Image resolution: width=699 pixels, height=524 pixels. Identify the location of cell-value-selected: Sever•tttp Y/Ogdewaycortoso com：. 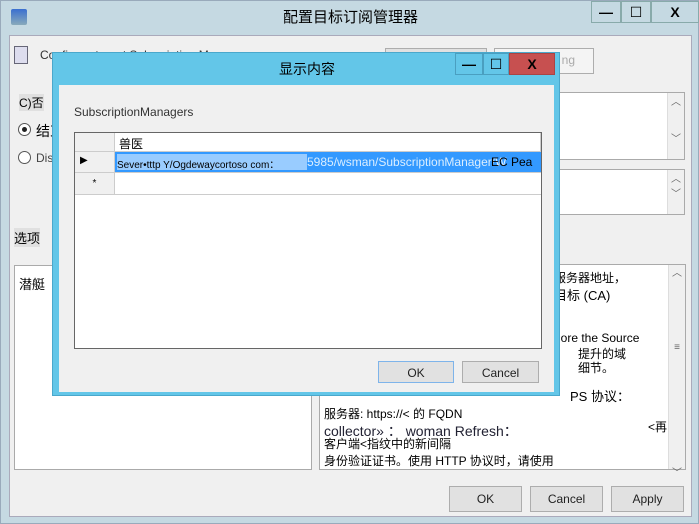
(212, 162).